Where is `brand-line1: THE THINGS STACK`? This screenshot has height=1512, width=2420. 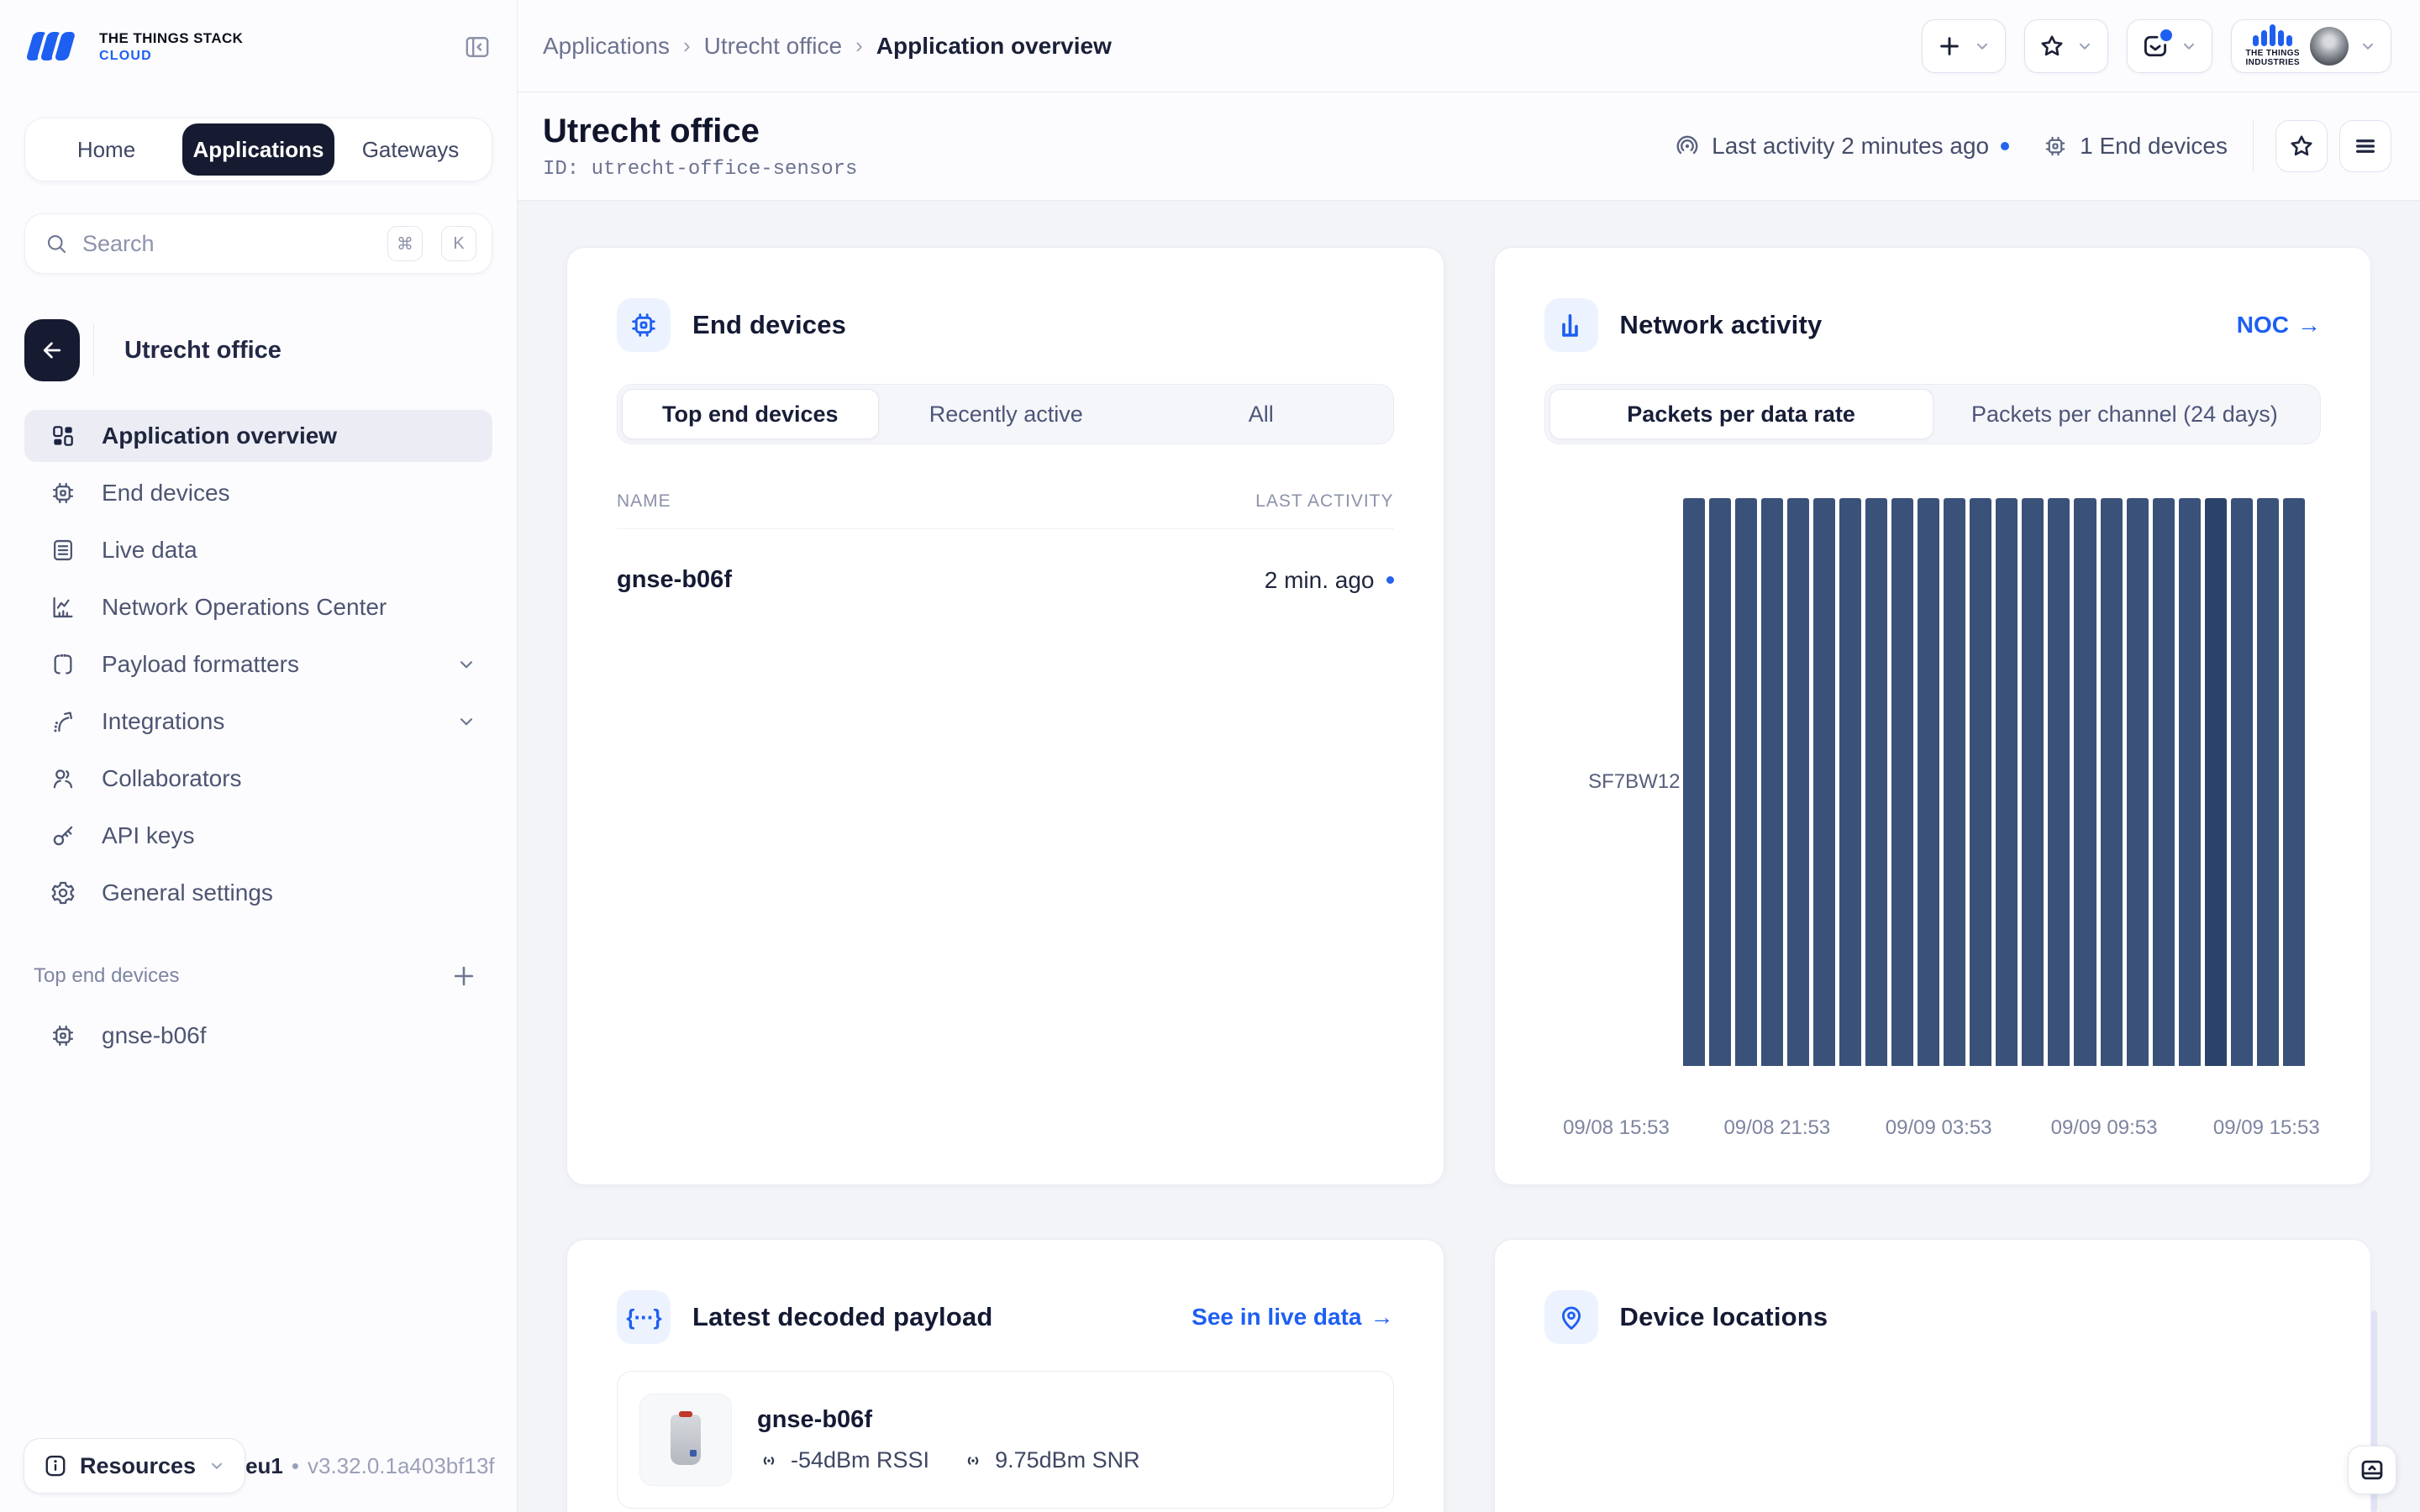
brand-line1: THE THINGS STACK is located at coordinates (172, 38).